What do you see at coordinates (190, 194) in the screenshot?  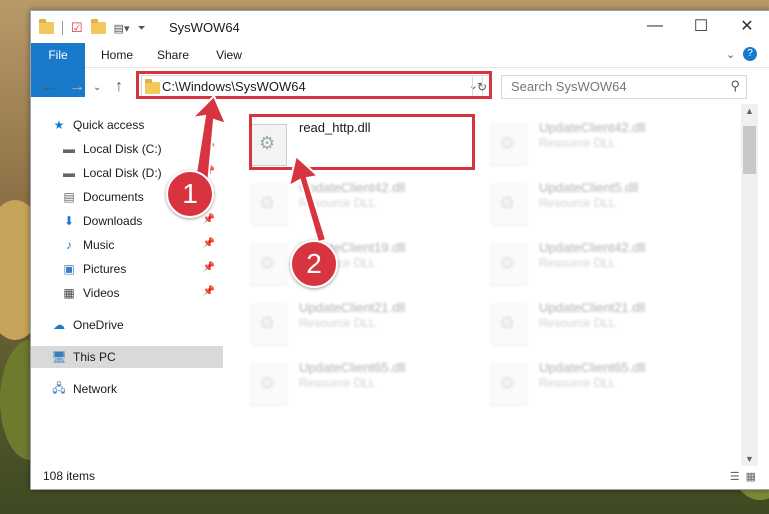 I see `step-1-badge: 1` at bounding box center [190, 194].